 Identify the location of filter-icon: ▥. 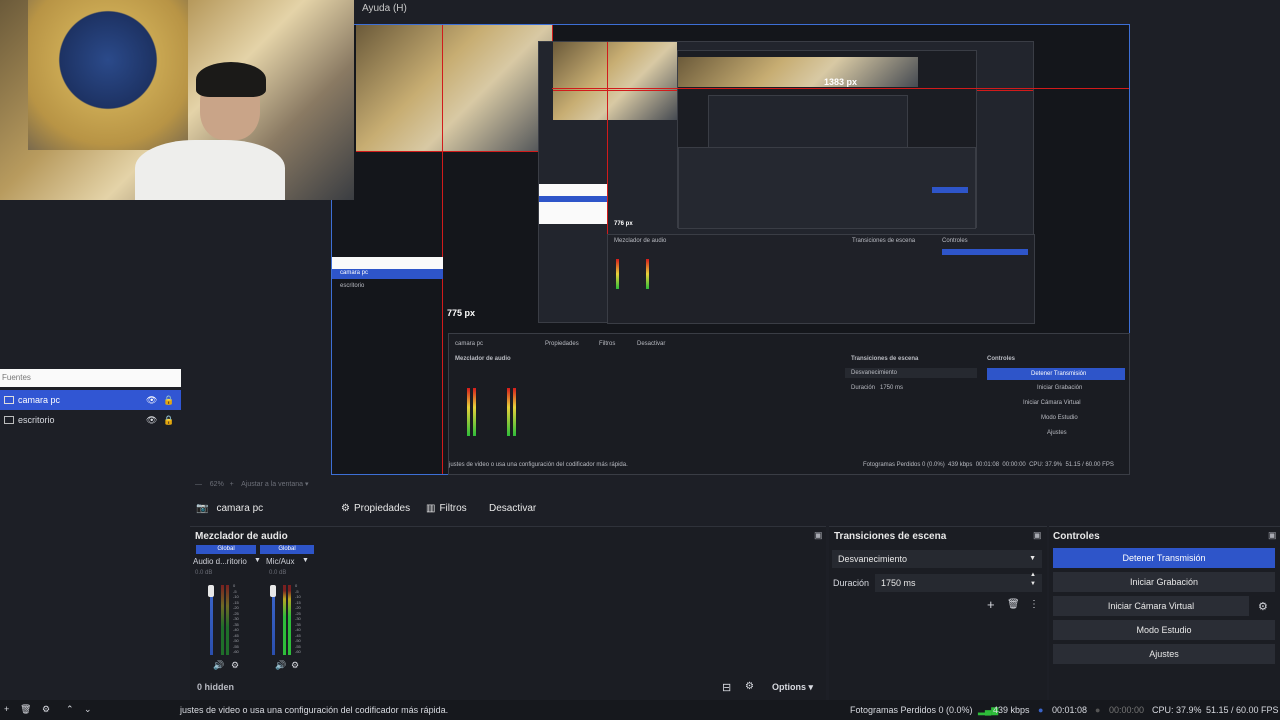
(431, 508).